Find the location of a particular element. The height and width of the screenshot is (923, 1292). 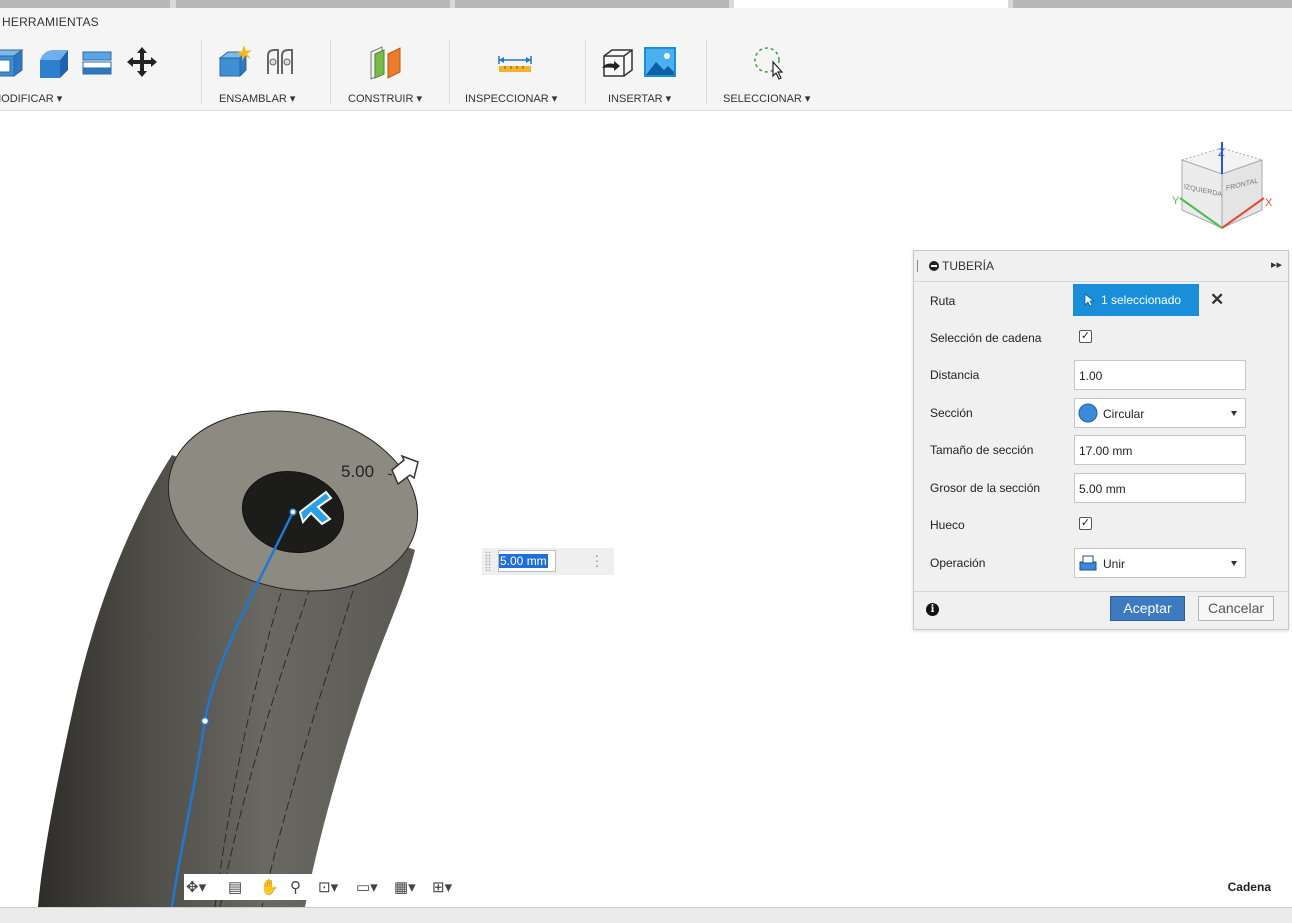

chain-selection-row: Selección de cadena ✓ is located at coordinates (1101, 337).